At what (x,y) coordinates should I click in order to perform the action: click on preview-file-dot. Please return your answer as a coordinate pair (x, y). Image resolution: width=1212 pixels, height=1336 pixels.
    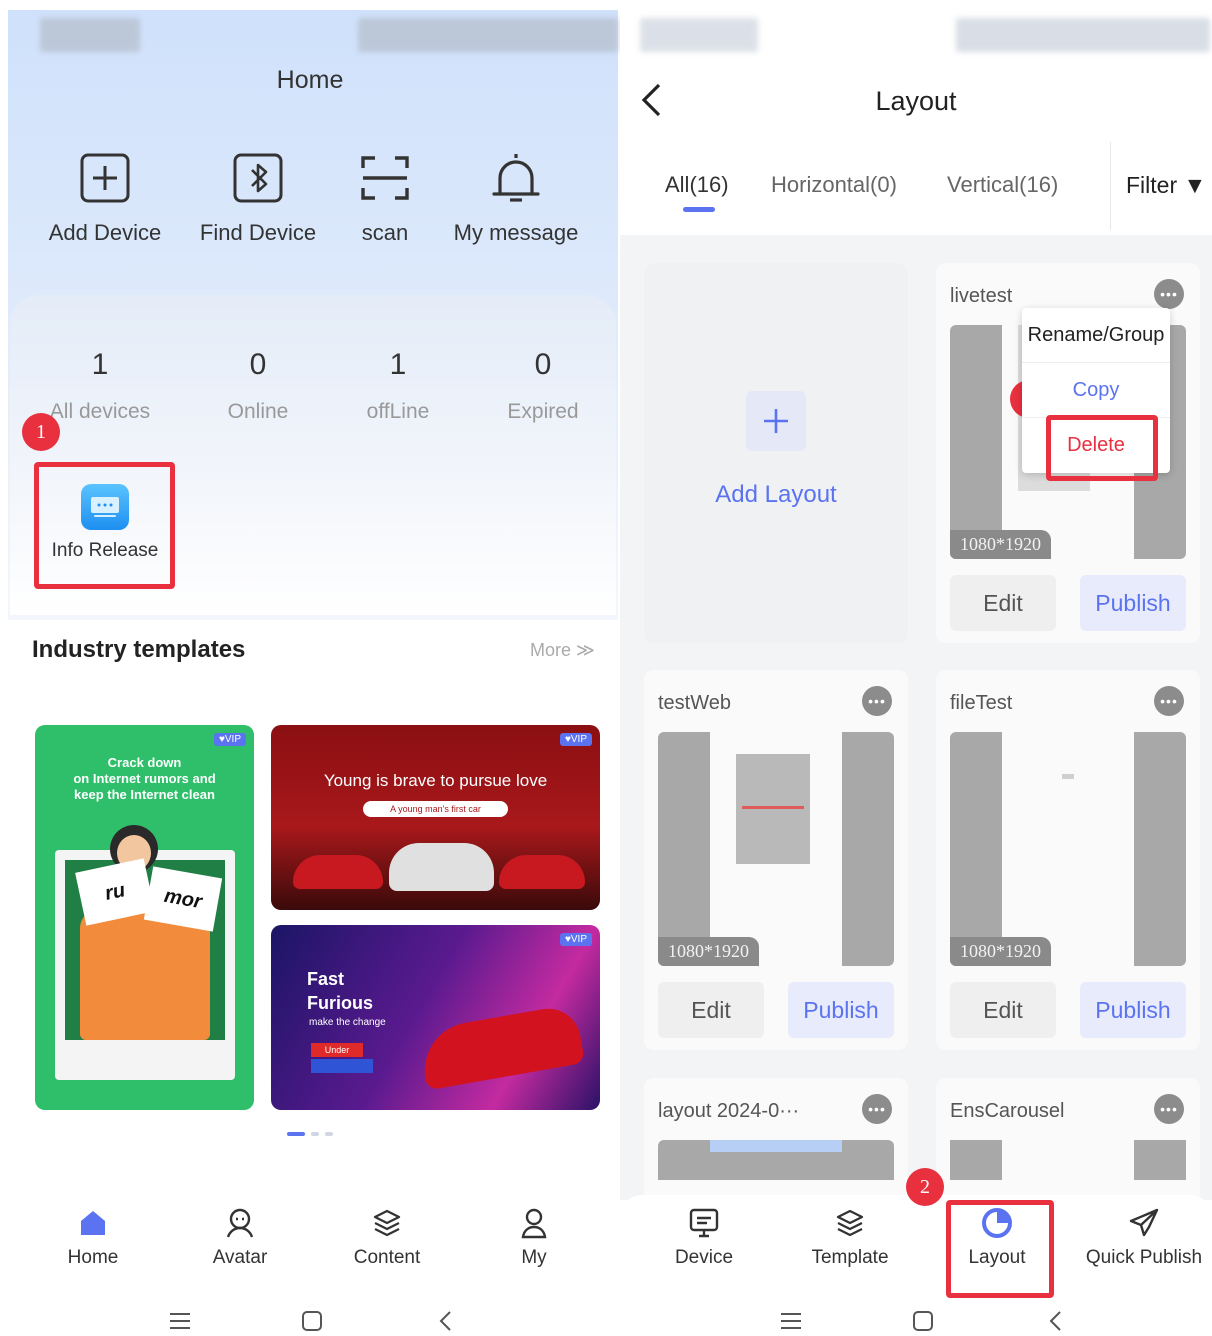
    Looking at the image, I should click on (1068, 776).